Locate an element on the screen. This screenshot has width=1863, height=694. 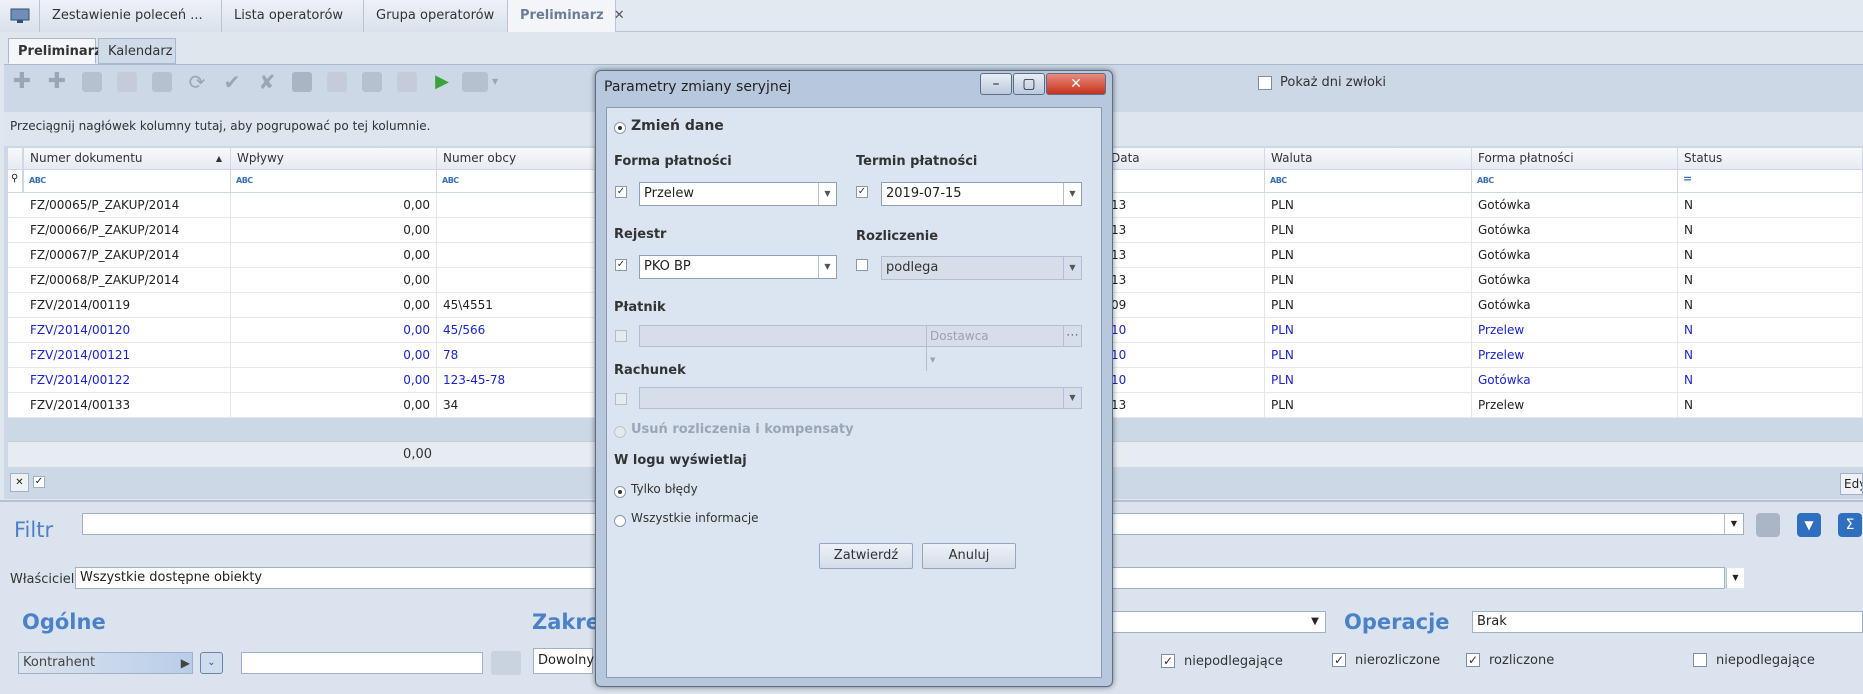
cell-doc: FZ/00065/P_ZAKUP/2014 is located at coordinates (127, 205).